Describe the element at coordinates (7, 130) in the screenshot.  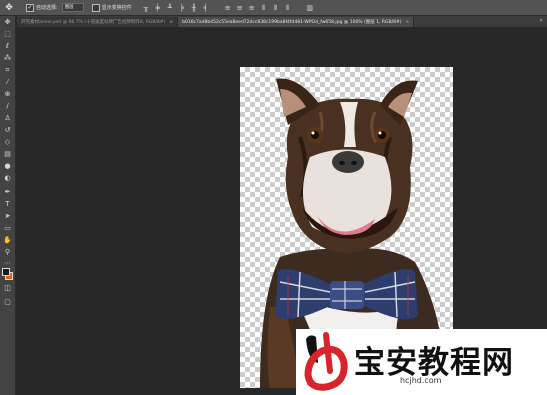
I see `history-brush-icon: ↺` at that location.